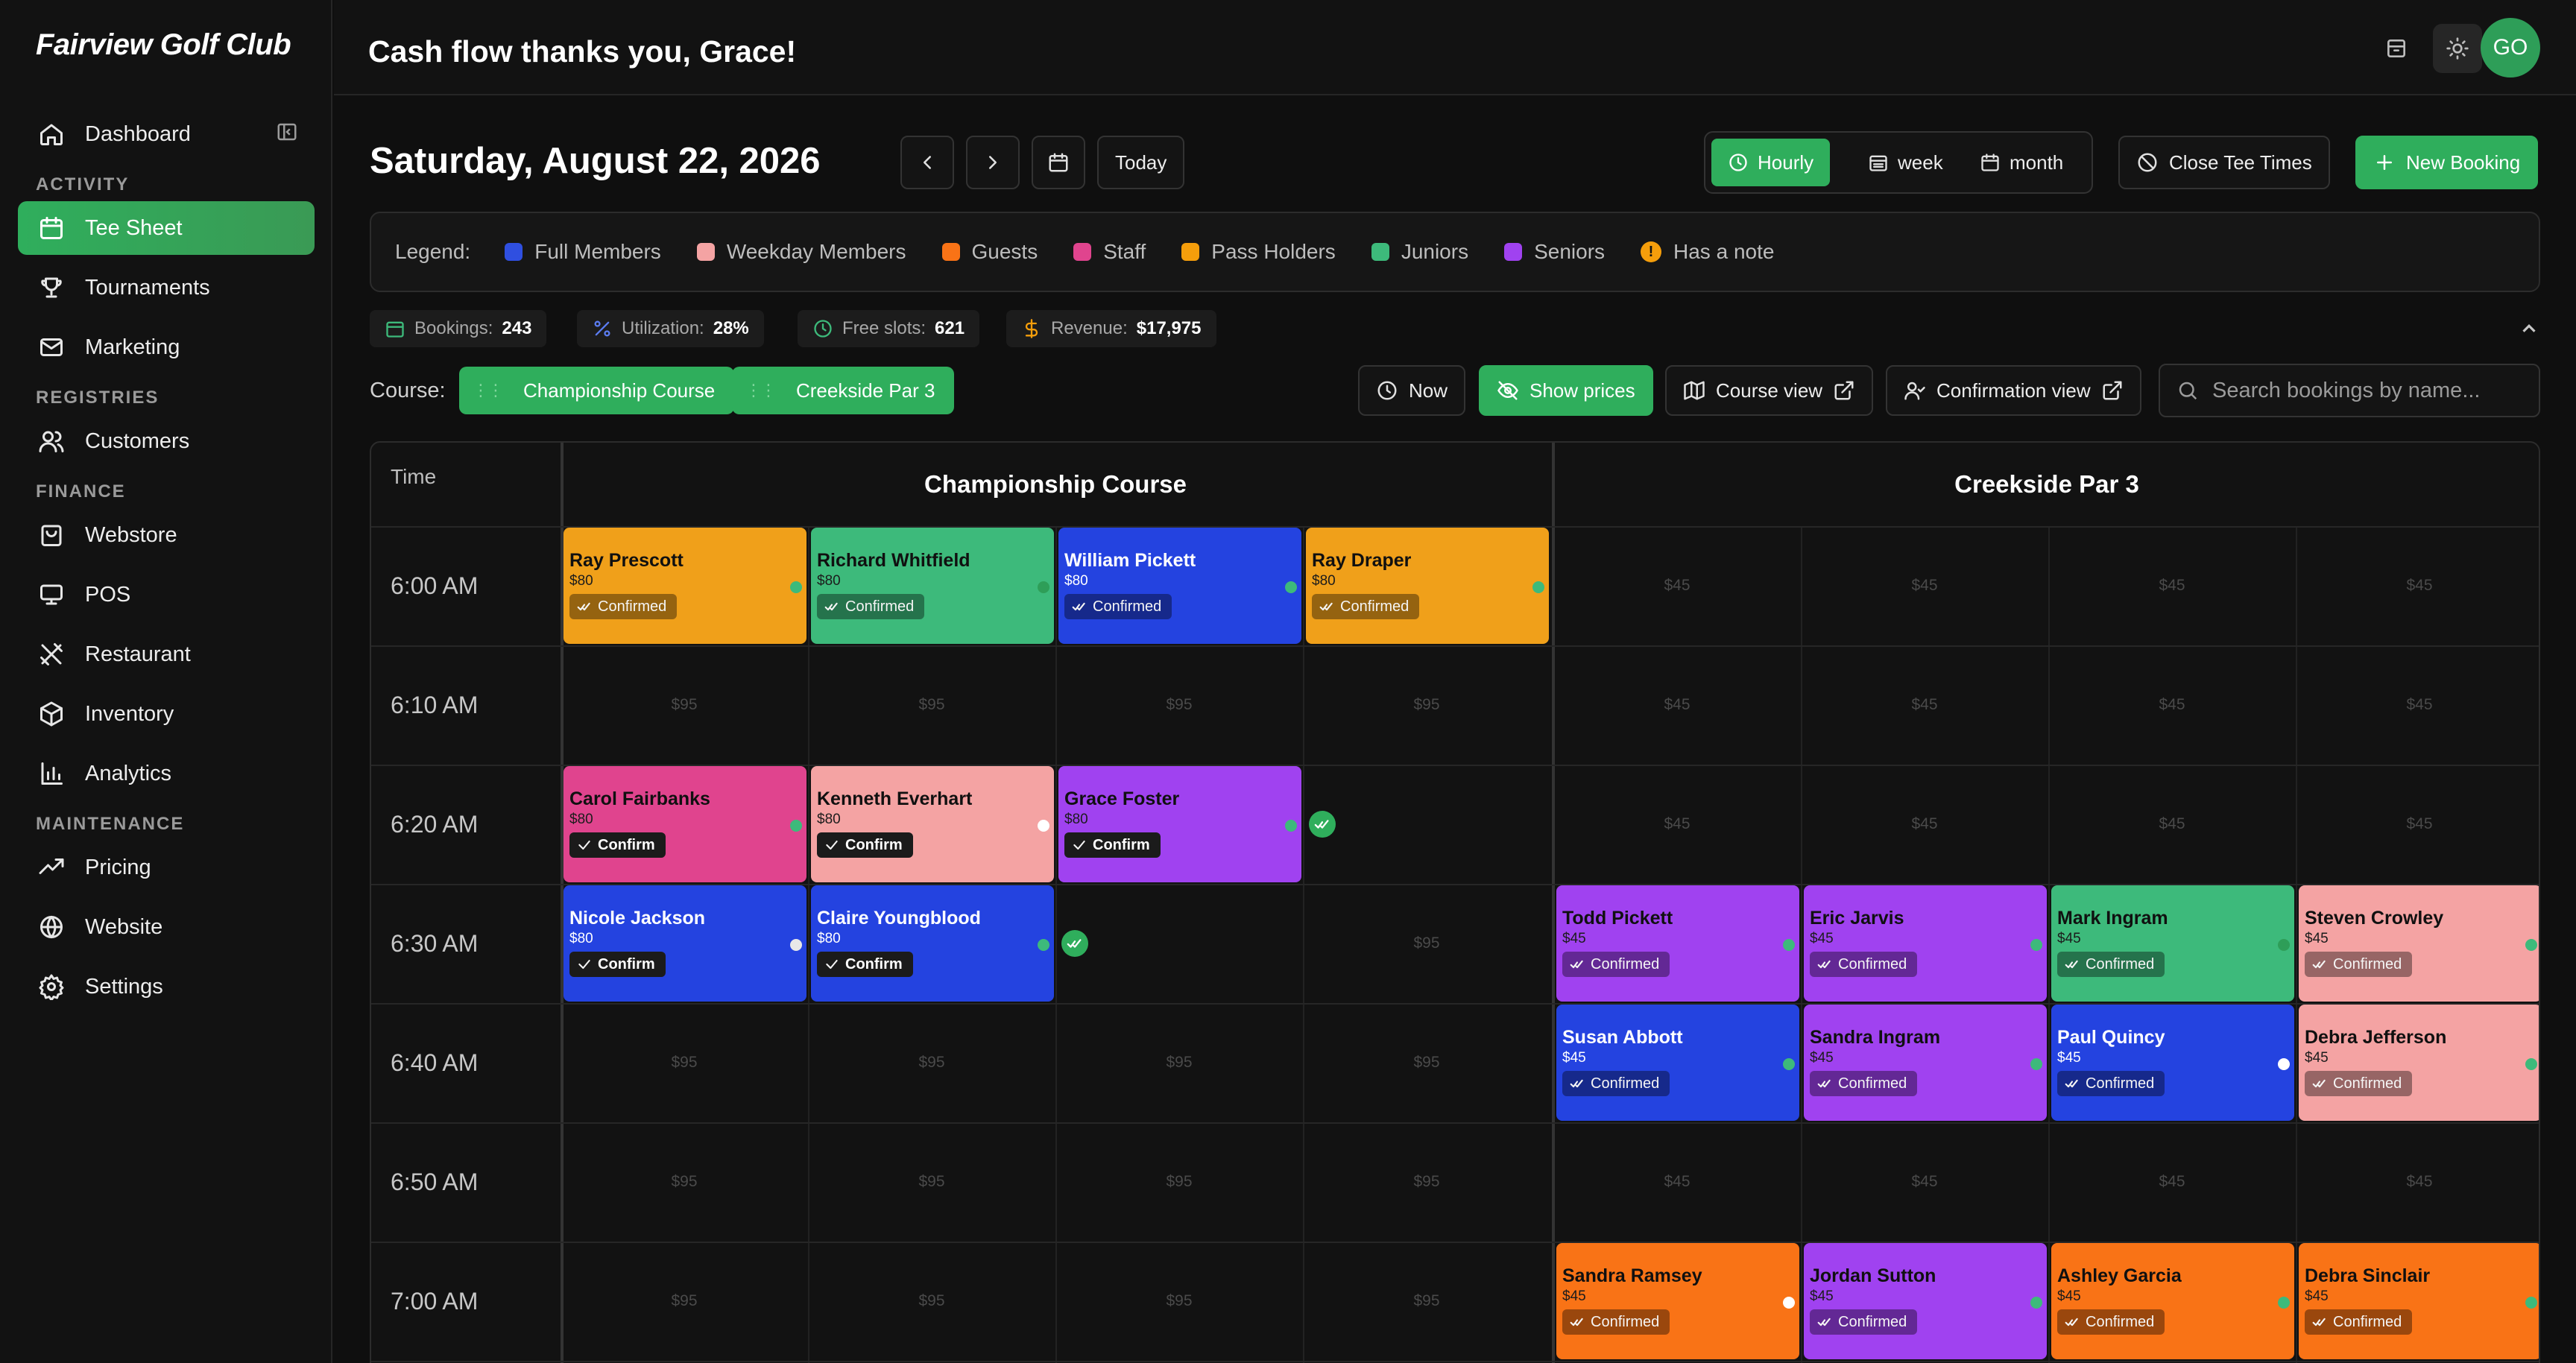  Describe the element at coordinates (1925, 1063) in the screenshot. I see `booking-card: Sandra Ingram $45 Confirmed` at that location.